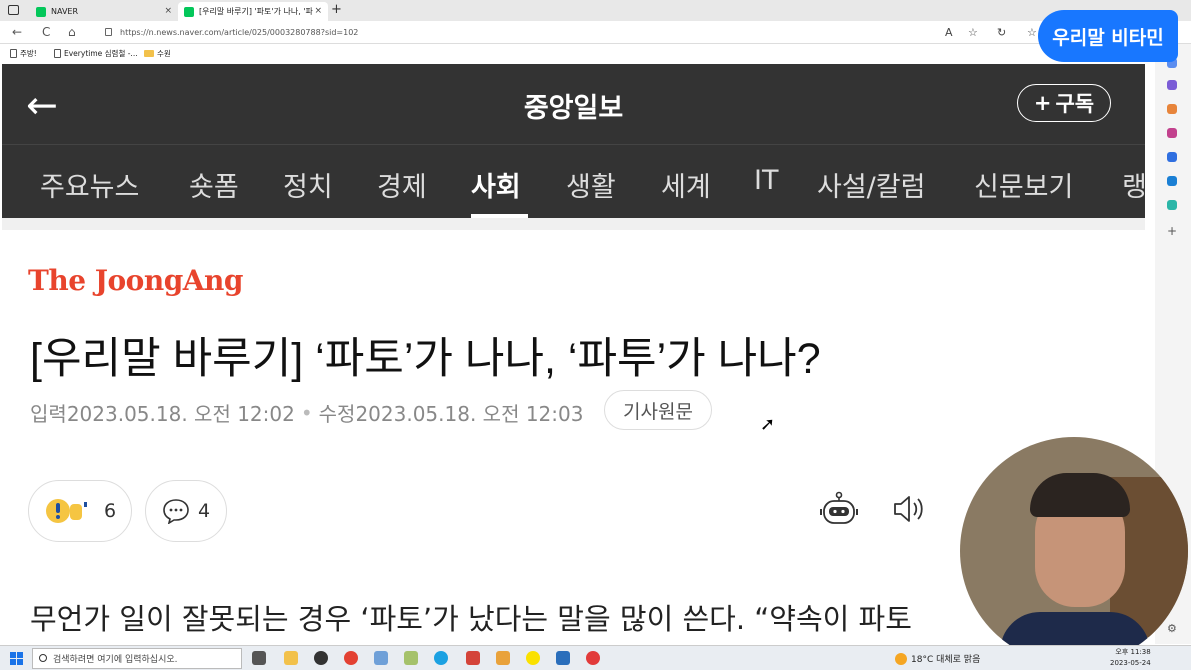  What do you see at coordinates (1032, 32) in the screenshot?
I see `favorites-icon: ☆` at bounding box center [1032, 32].